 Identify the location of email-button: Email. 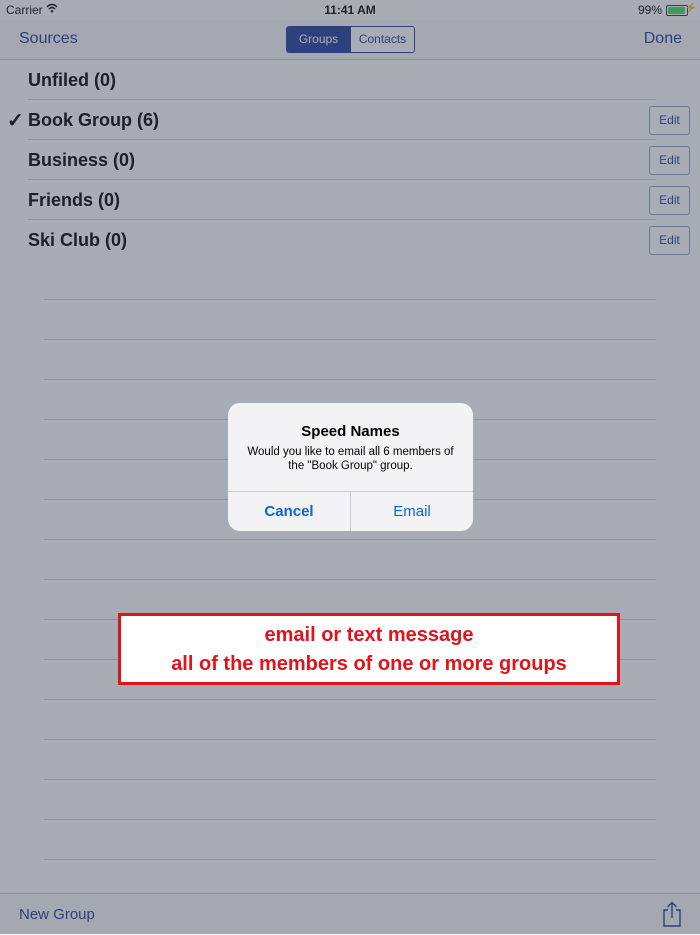
(412, 511).